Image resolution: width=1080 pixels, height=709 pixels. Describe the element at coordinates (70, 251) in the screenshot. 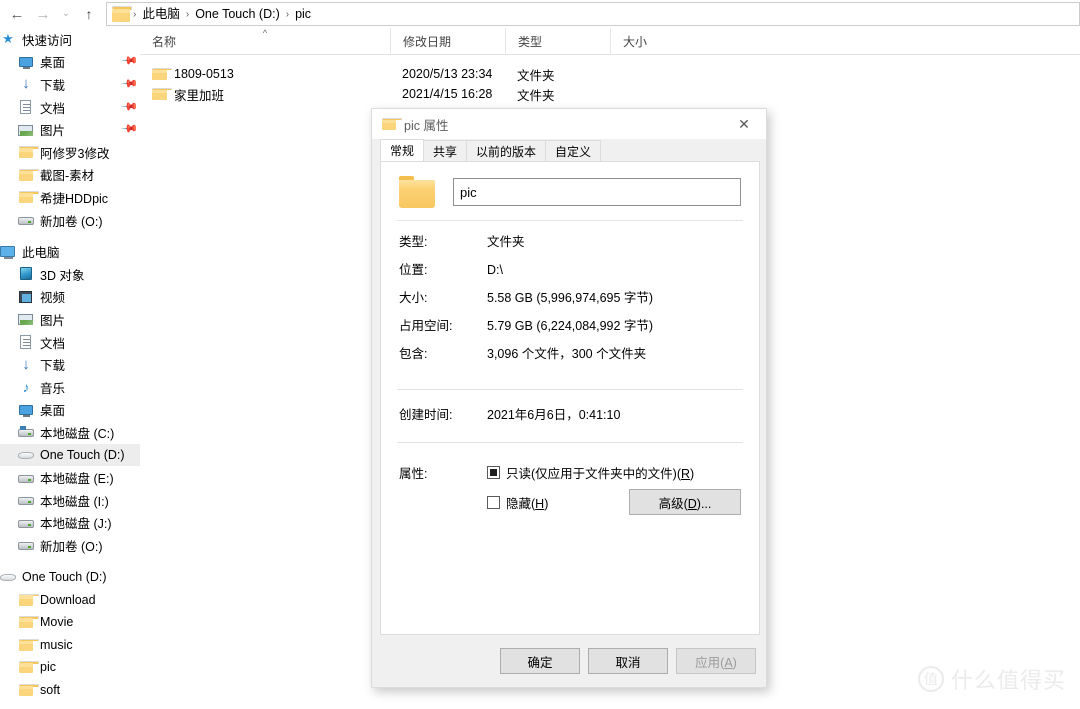

I see `sidebar-group-this-pc: 此电脑` at that location.